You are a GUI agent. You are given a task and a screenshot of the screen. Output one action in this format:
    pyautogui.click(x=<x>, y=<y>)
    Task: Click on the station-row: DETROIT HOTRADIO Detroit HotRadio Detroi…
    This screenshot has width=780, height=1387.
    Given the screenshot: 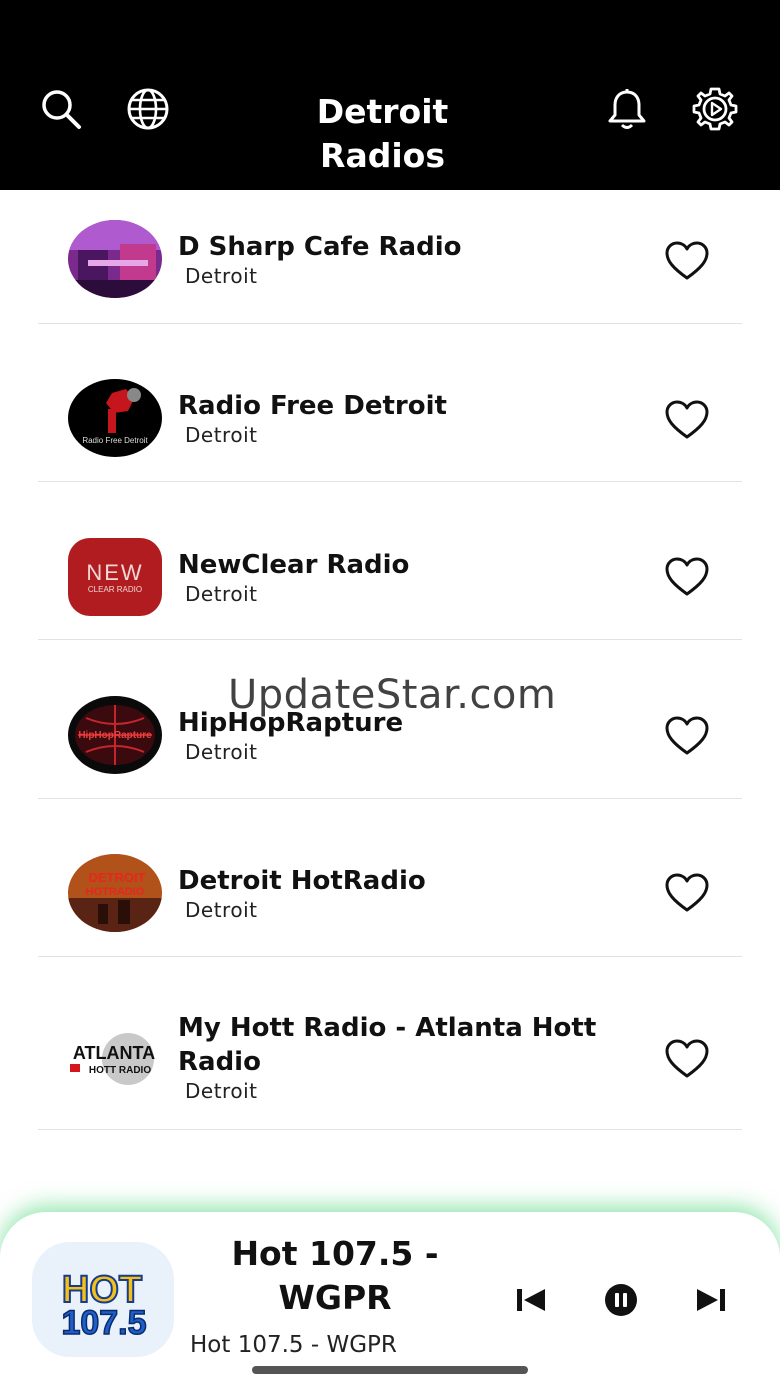 What is the action you would take?
    pyautogui.click(x=390, y=878)
    